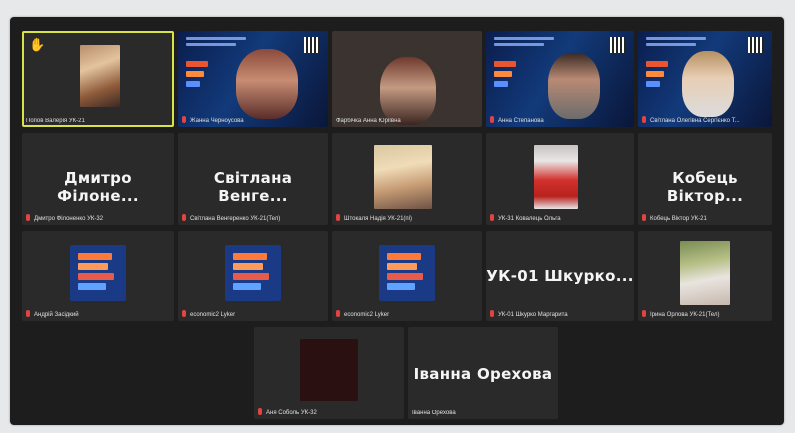 The width and height of the screenshot is (795, 433). I want to click on participant-name: Ірина Орлова УК-21(Тел), so click(705, 314).